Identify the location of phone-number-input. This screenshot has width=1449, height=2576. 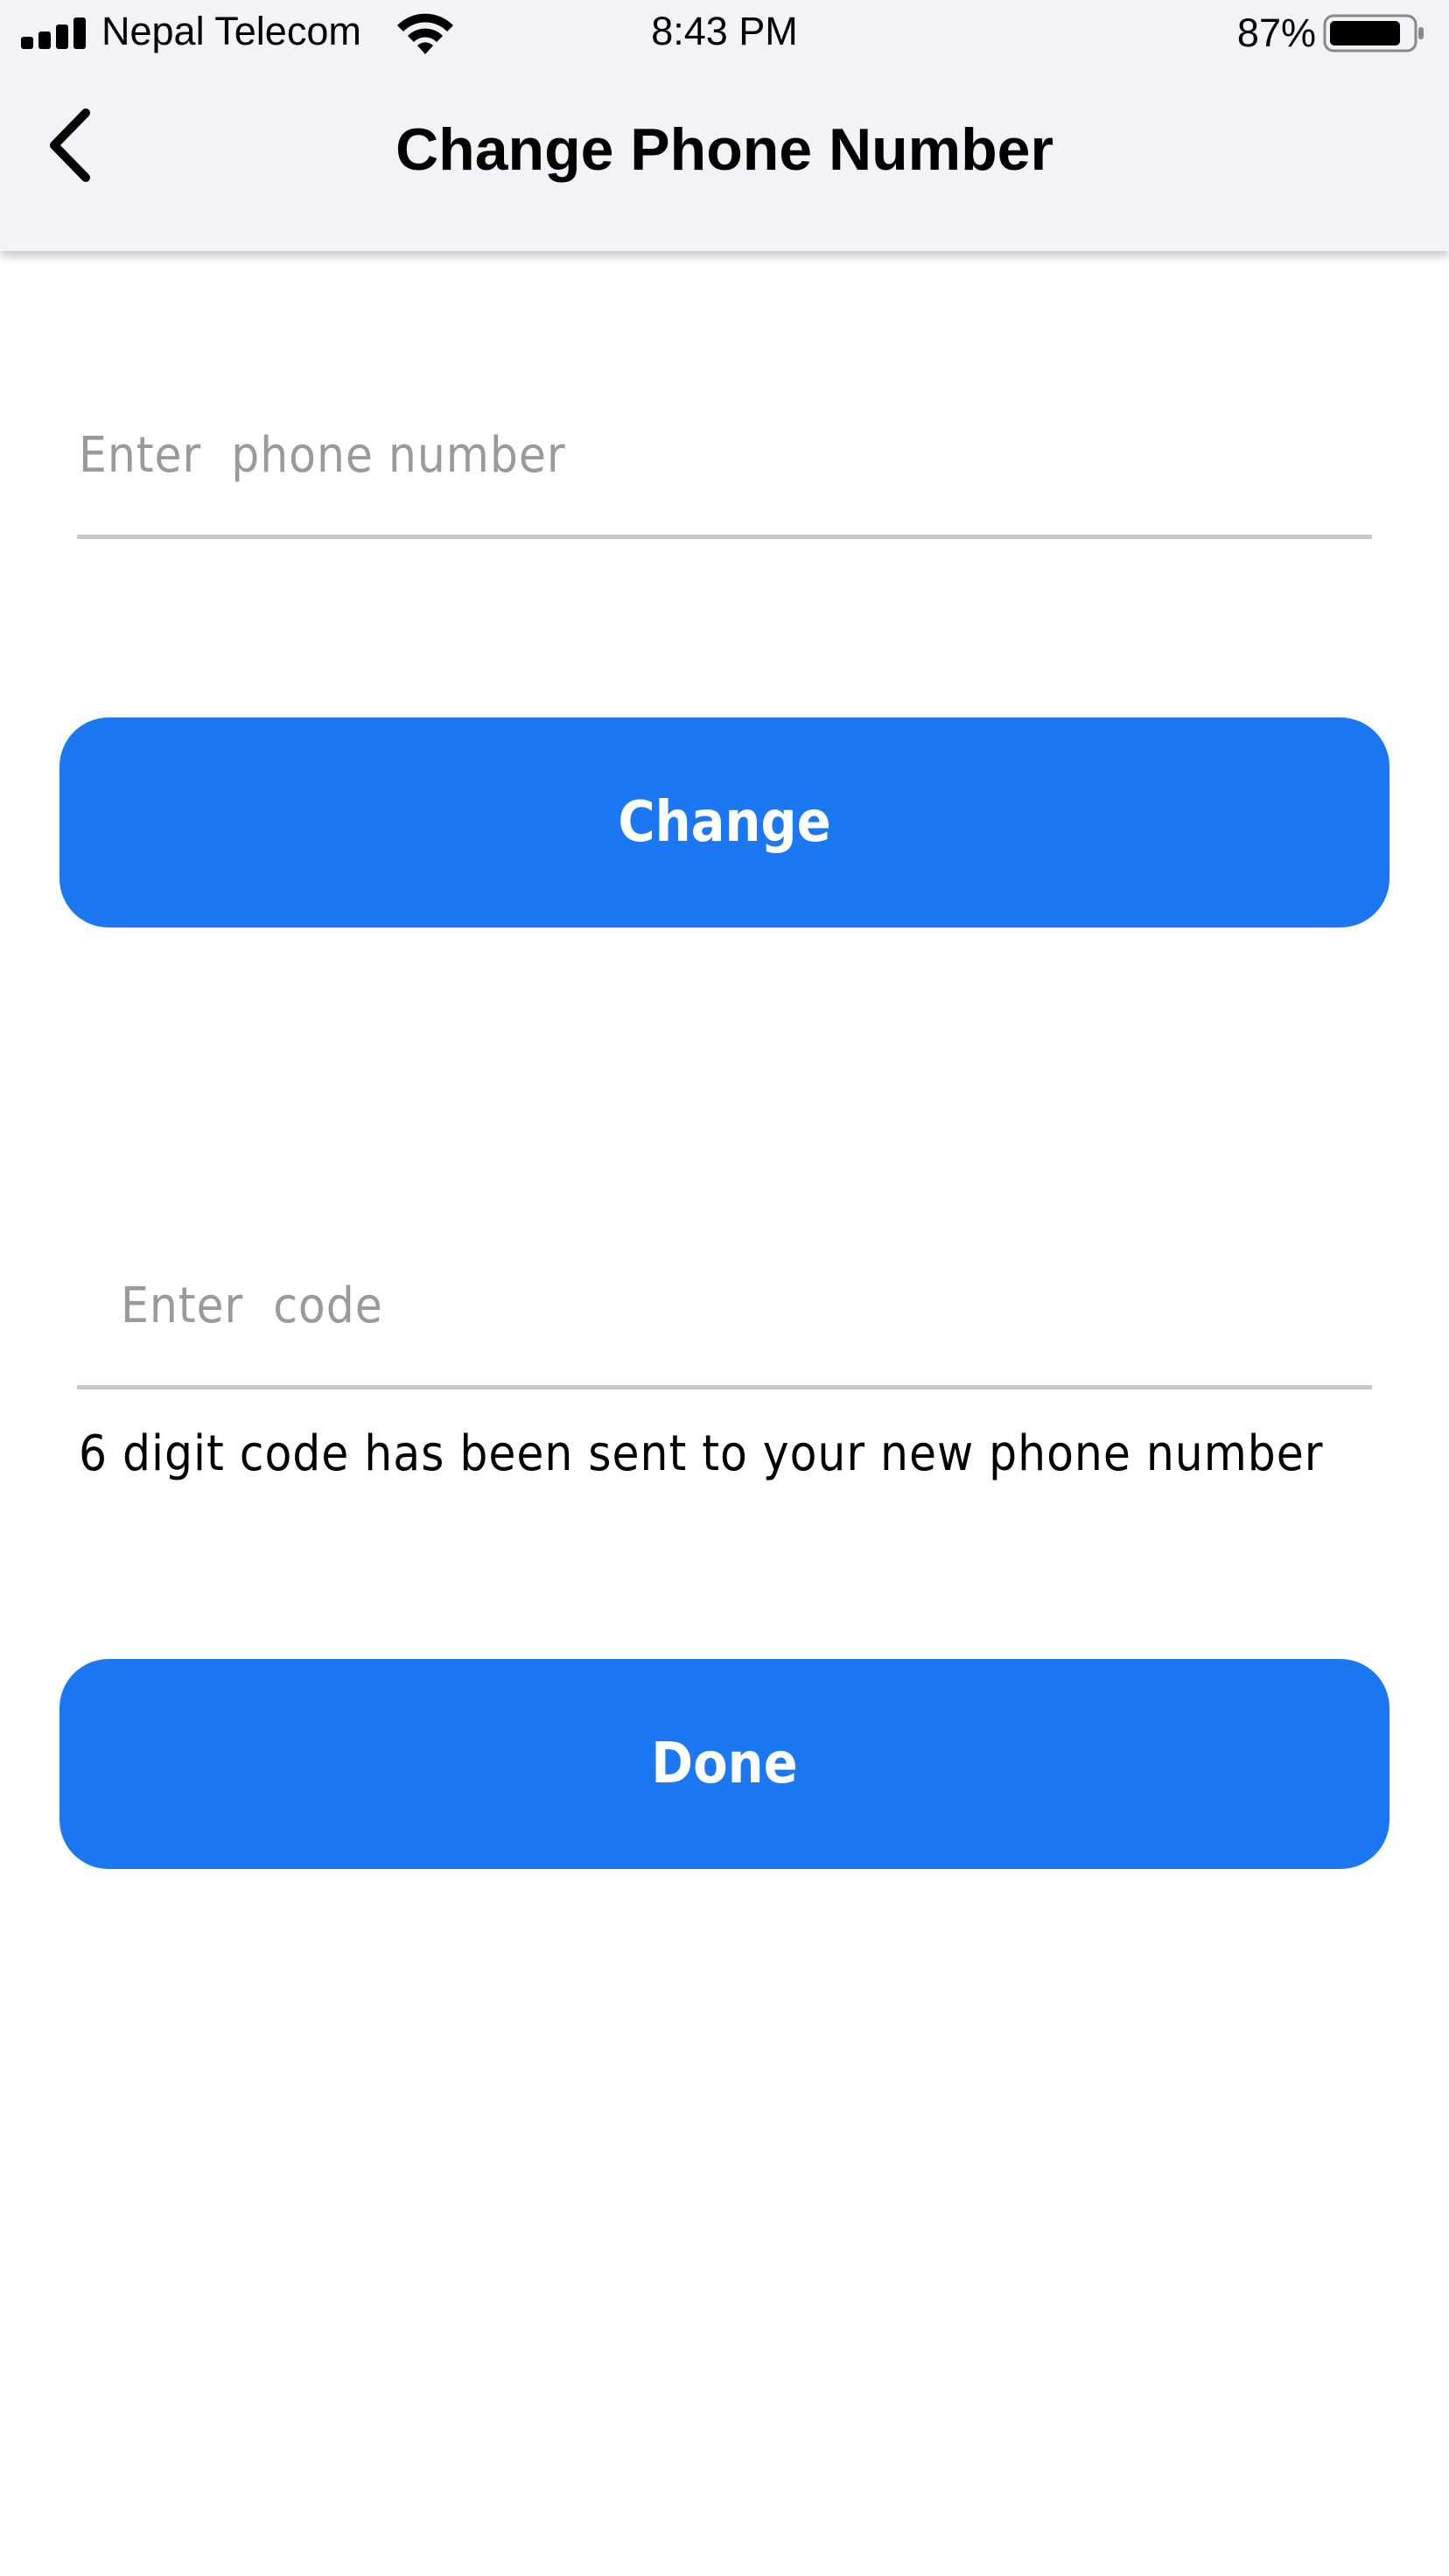
(724, 455).